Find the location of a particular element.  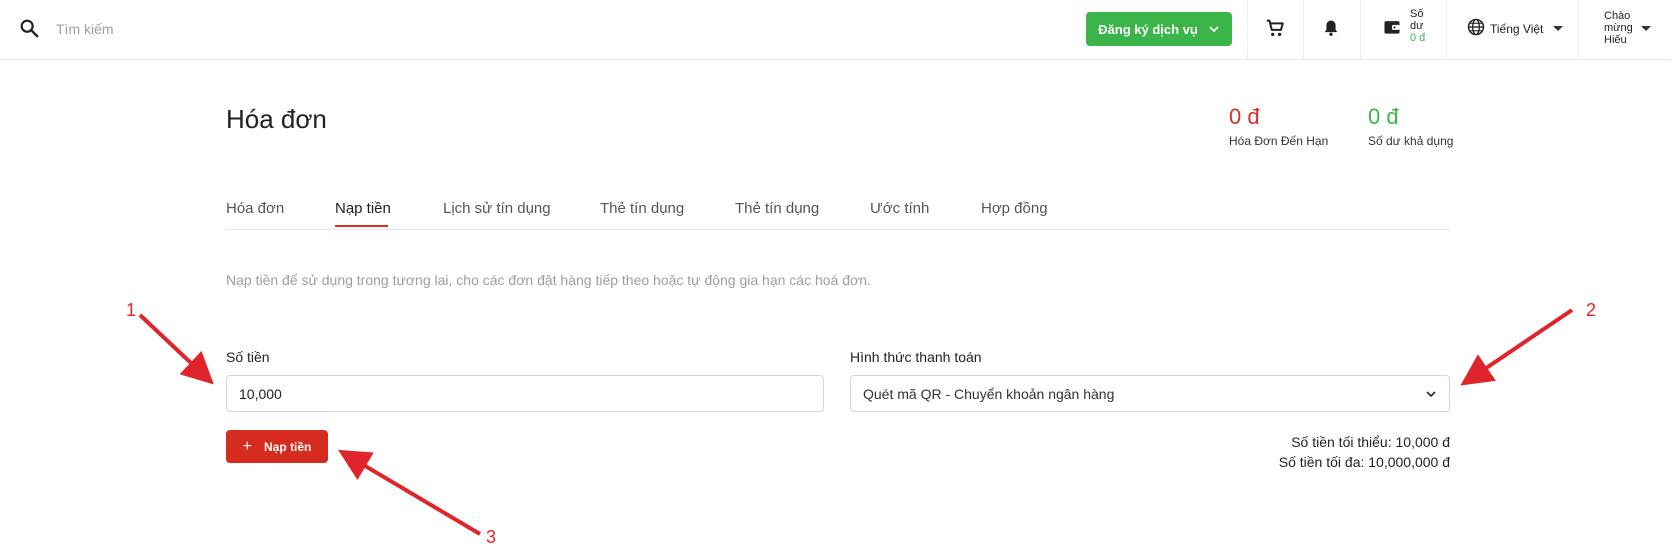

annotation-label-3: 3 is located at coordinates (491, 537).